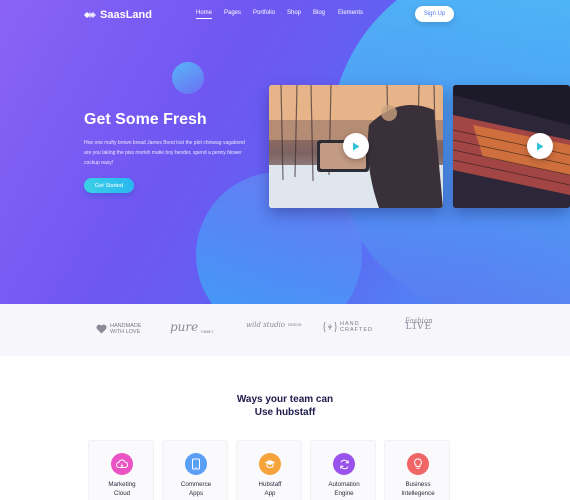  What do you see at coordinates (330, 327) in the screenshot?
I see `leaf-icon` at bounding box center [330, 327].